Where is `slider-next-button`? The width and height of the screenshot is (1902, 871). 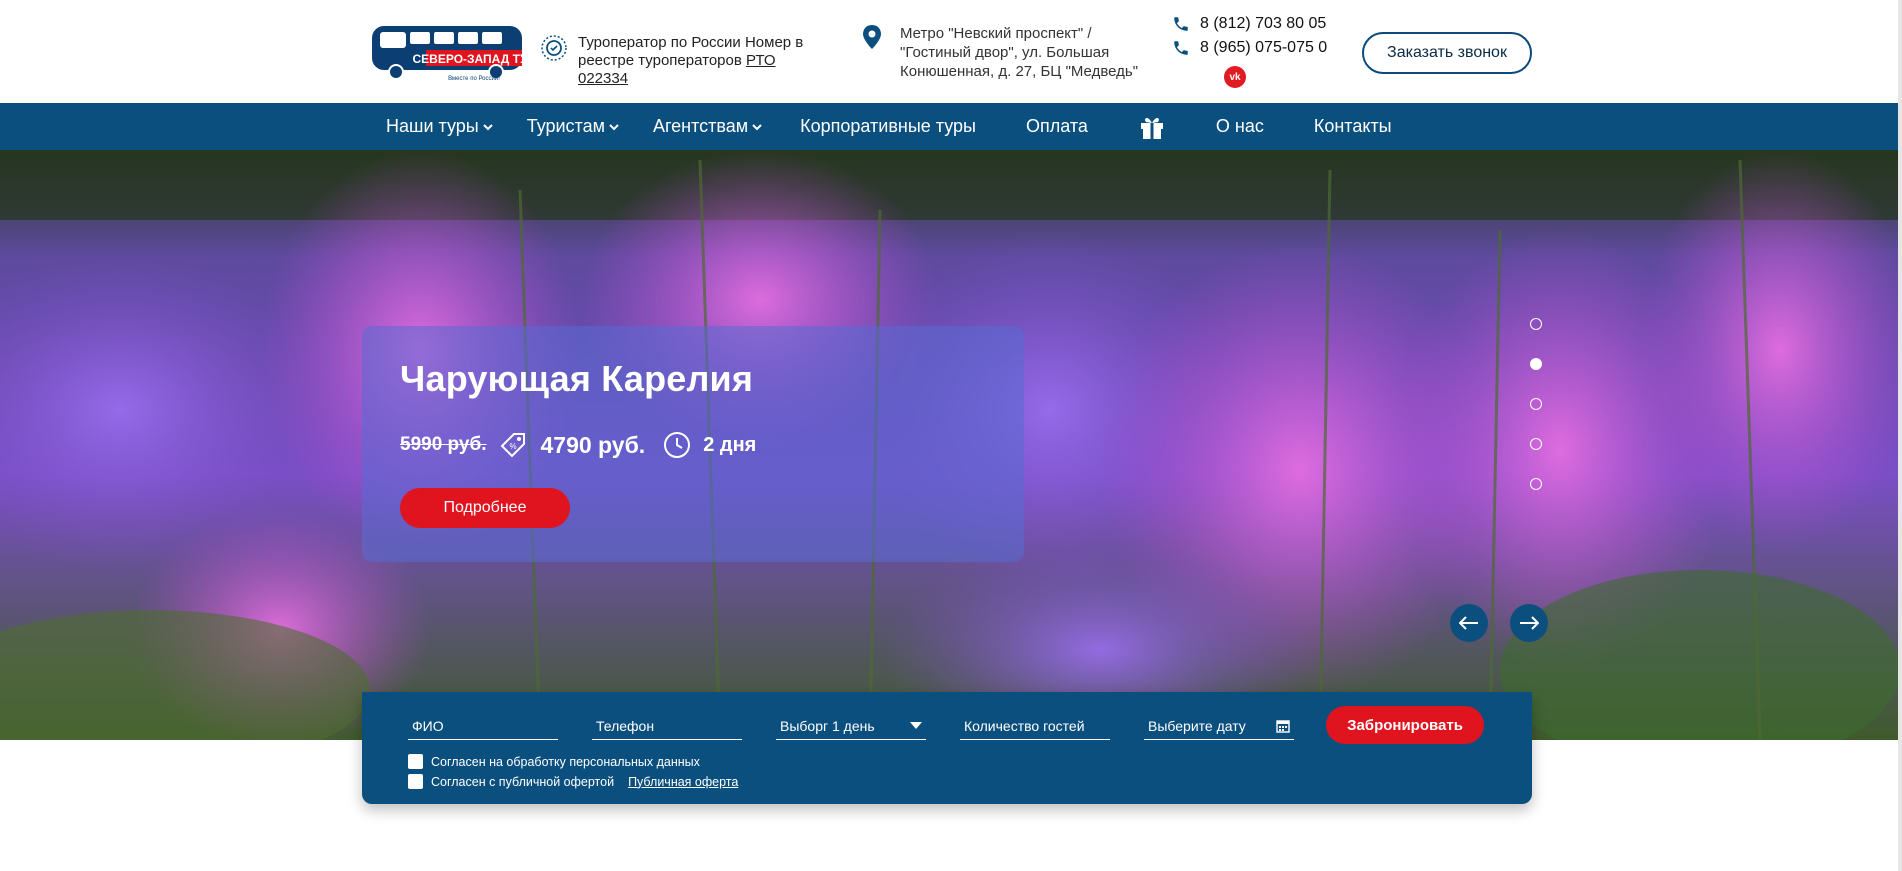 slider-next-button is located at coordinates (1529, 623).